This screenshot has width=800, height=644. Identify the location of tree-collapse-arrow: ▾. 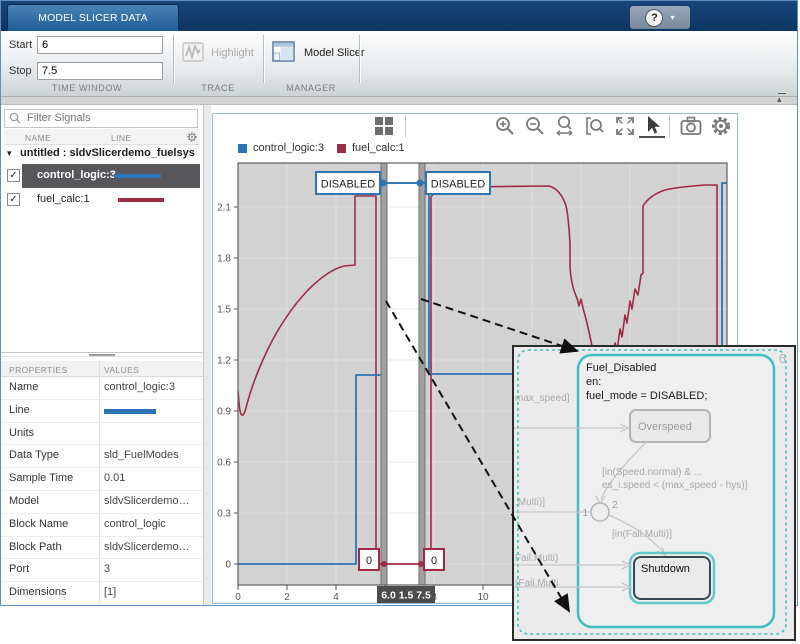
(9, 153).